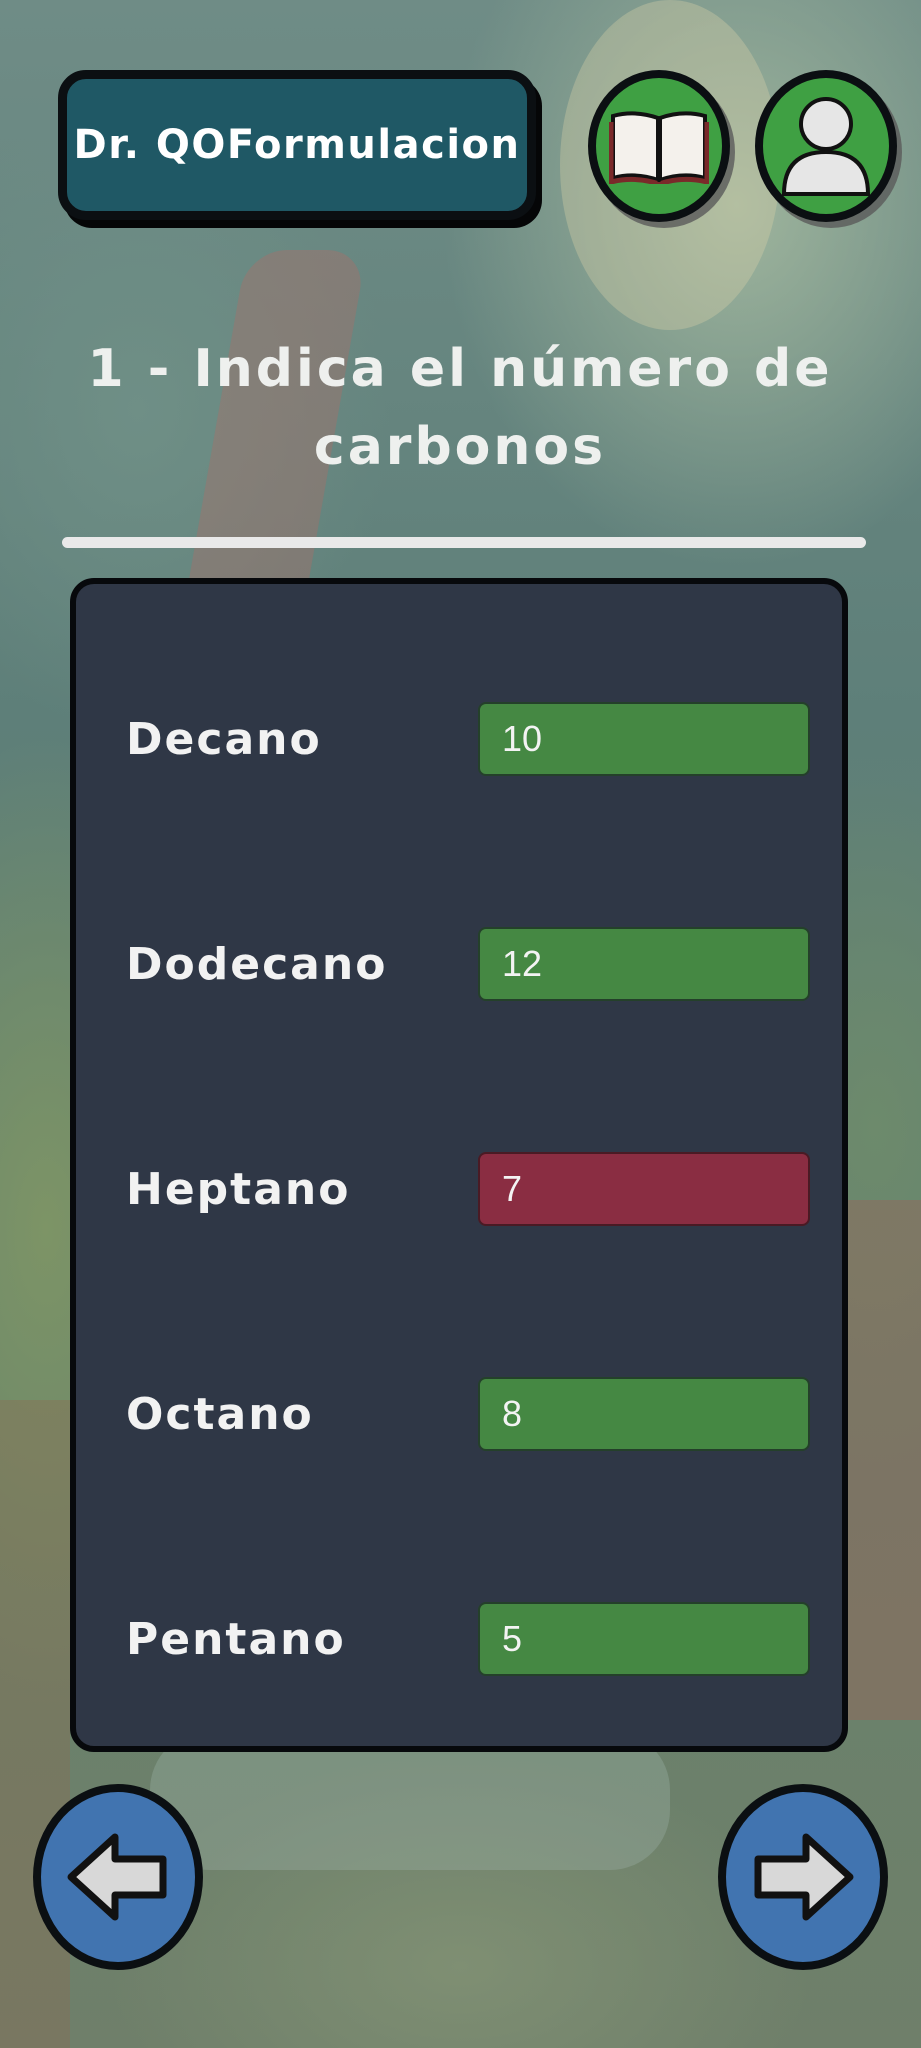 The height and width of the screenshot is (2048, 921). I want to click on carbon-count-field: 7, so click(644, 1189).